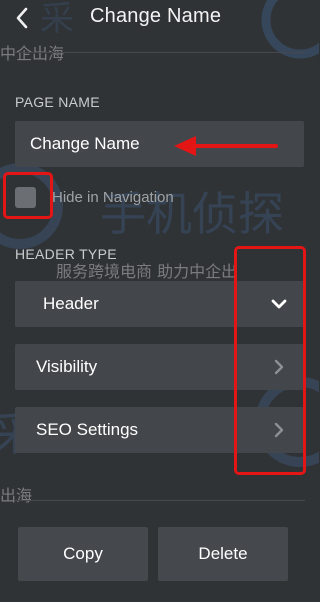 The image size is (320, 602). Describe the element at coordinates (25, 197) in the screenshot. I see `hide-in-navigation-checkbox` at that location.